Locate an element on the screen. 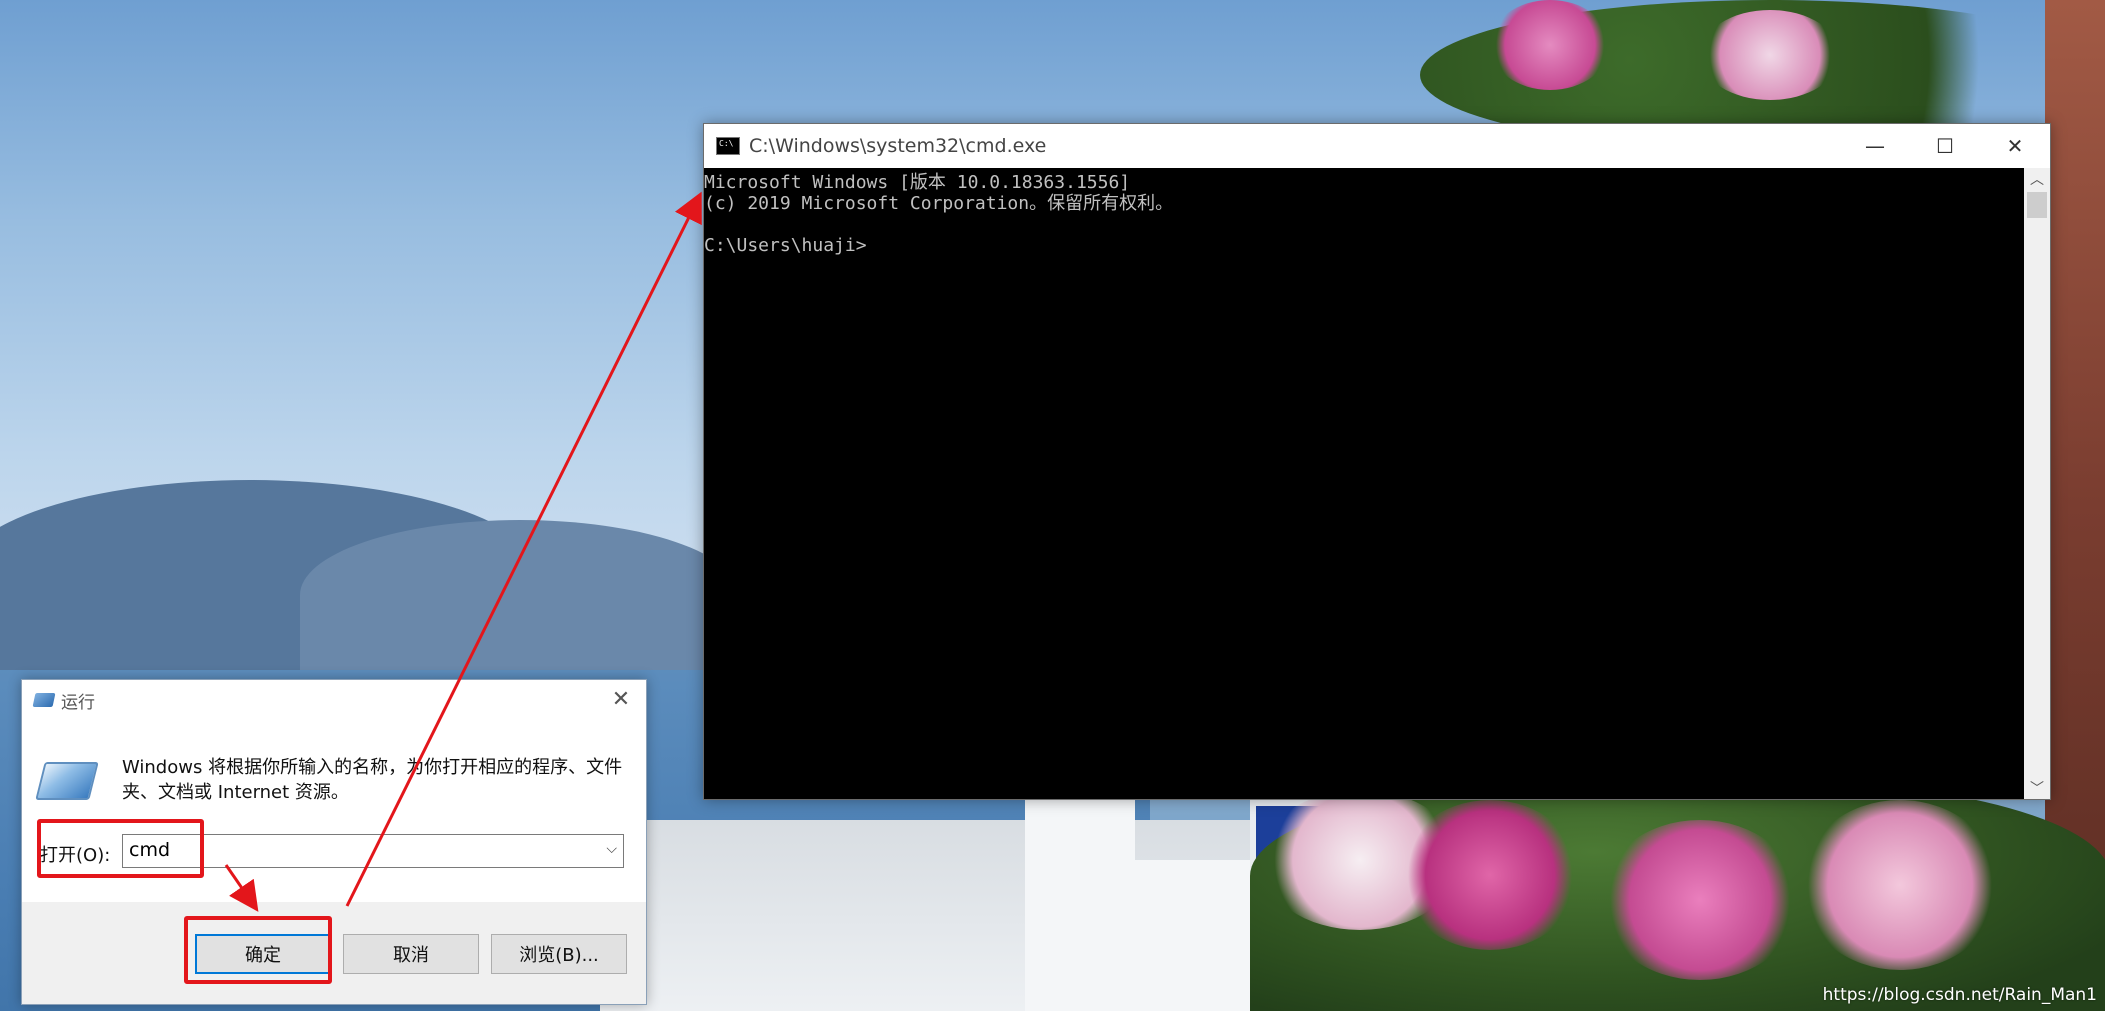 This screenshot has height=1011, width=2105. run-dialog-title: 运行 is located at coordinates (78, 702).